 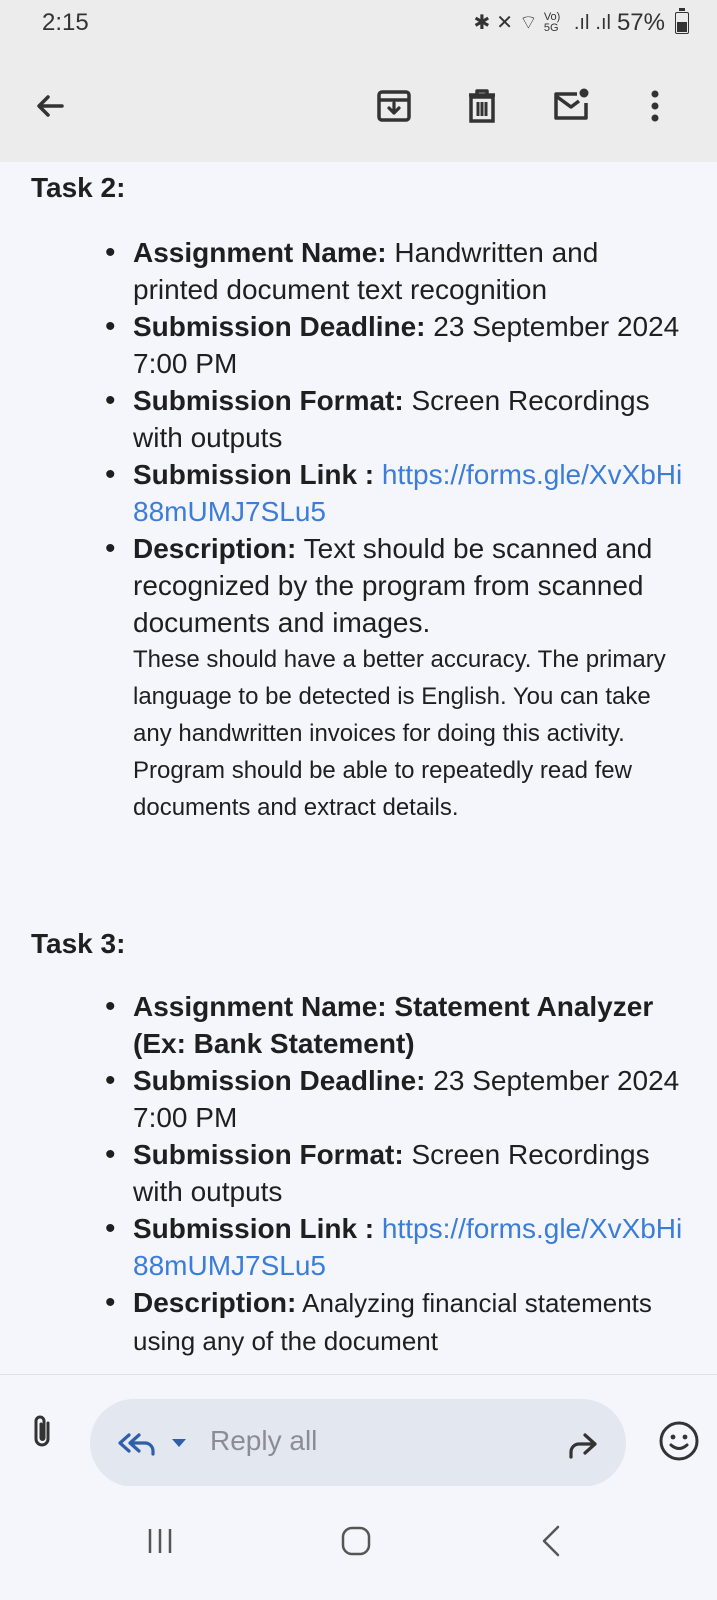 What do you see at coordinates (552, 1541) in the screenshot?
I see `nav-back-icon` at bounding box center [552, 1541].